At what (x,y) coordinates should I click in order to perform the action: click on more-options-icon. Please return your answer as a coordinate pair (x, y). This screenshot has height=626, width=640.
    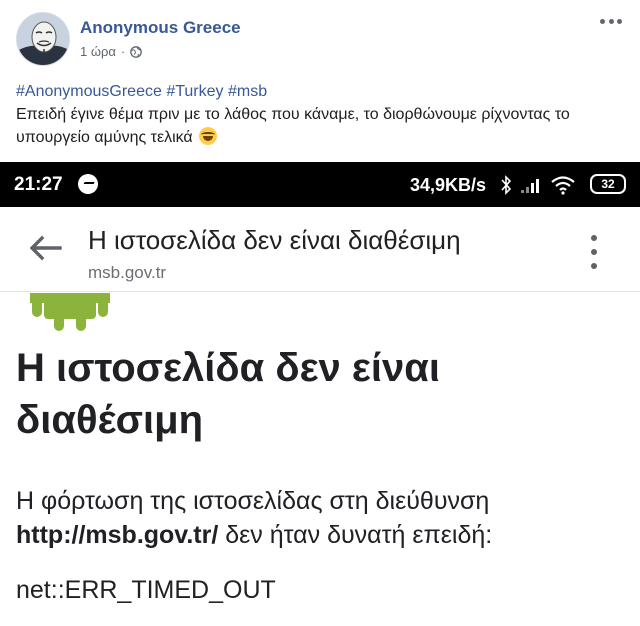
    Looking at the image, I should click on (611, 21).